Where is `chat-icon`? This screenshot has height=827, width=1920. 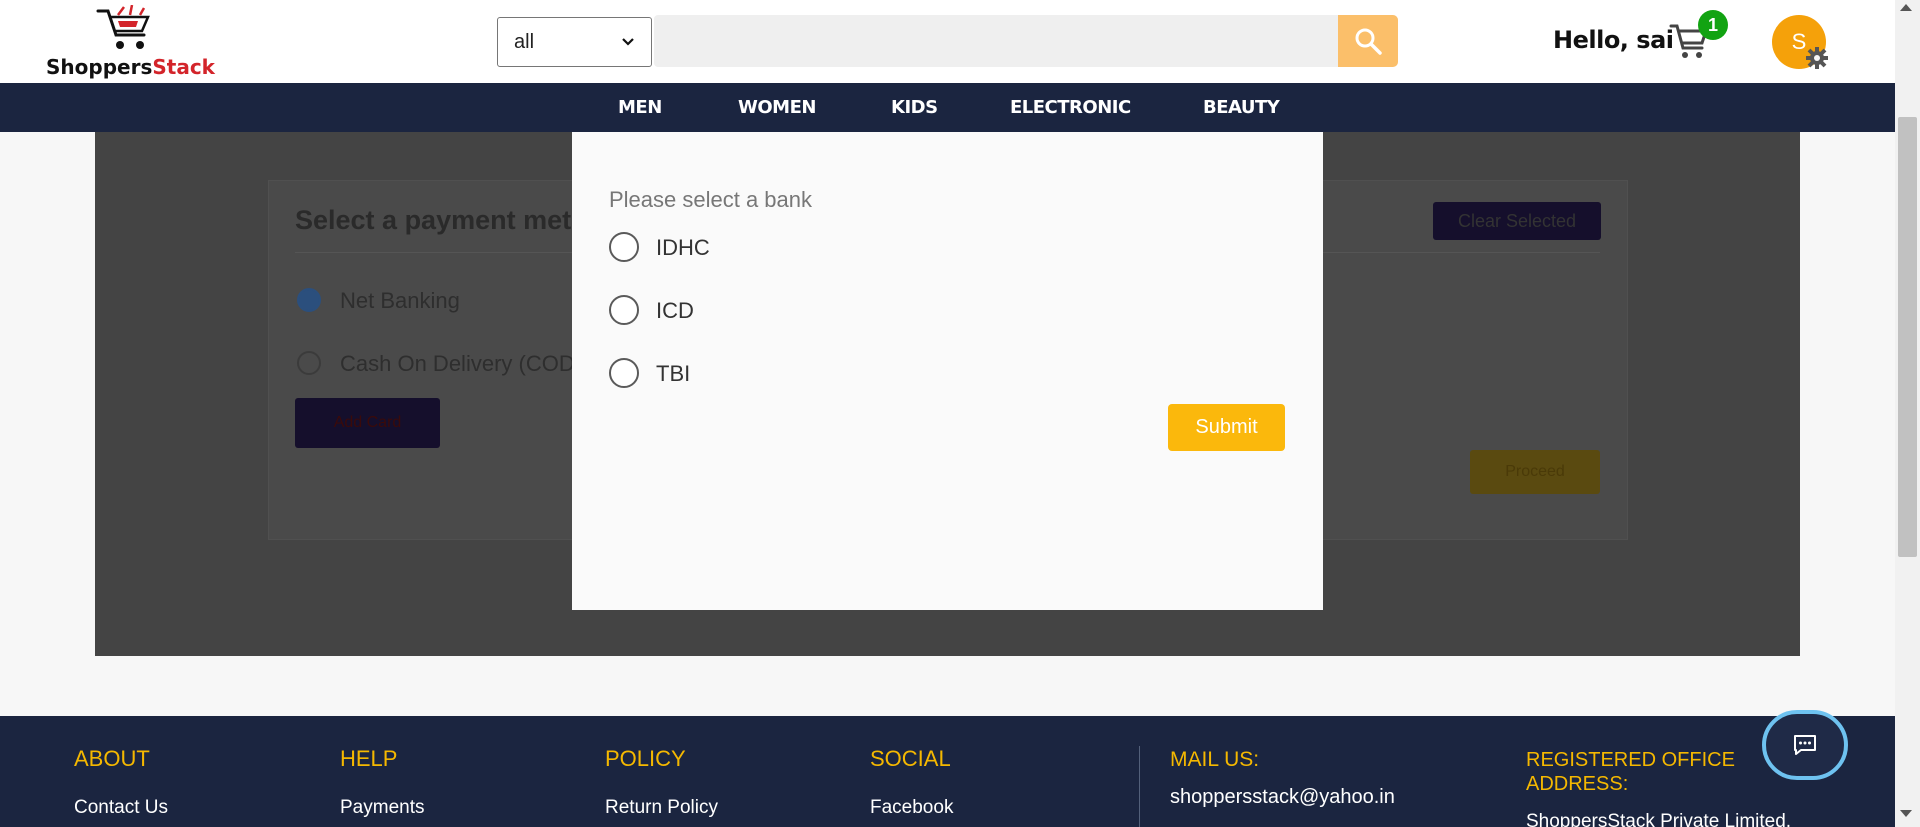
chat-icon is located at coordinates (1805, 745).